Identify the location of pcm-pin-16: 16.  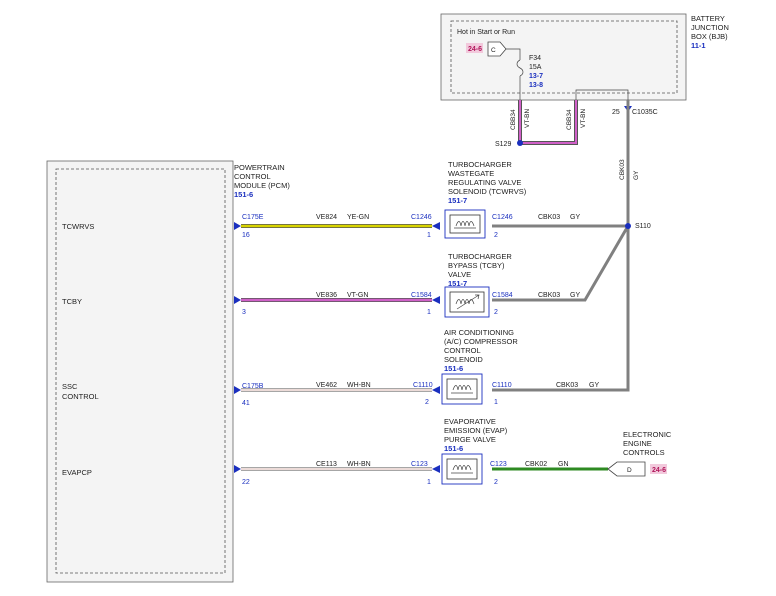
(246, 235).